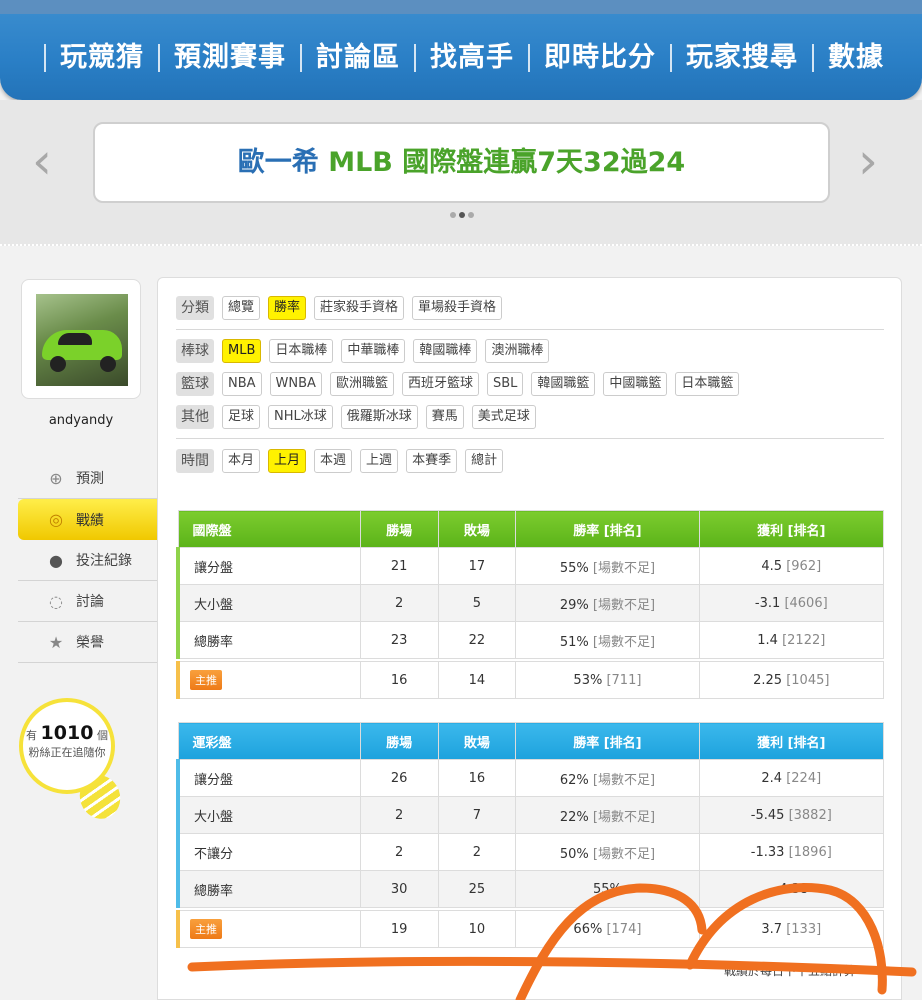 Image resolution: width=922 pixels, height=1000 pixels. Describe the element at coordinates (574, 605) in the screenshot. I see `rate-value: 29%` at that location.